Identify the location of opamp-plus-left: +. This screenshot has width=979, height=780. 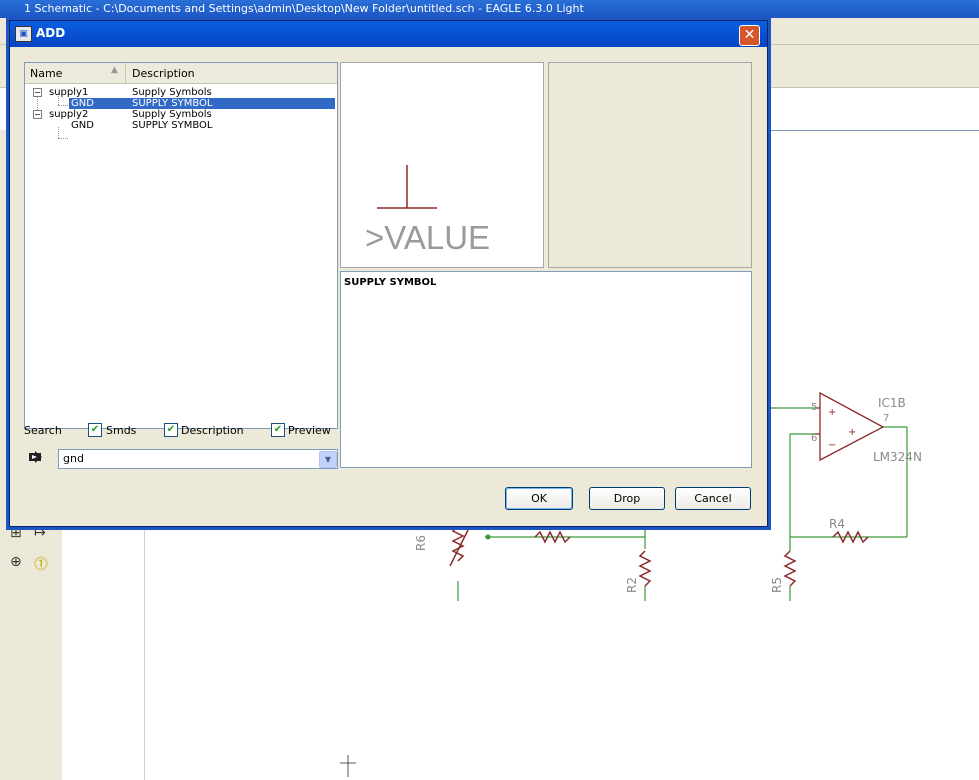
(832, 412).